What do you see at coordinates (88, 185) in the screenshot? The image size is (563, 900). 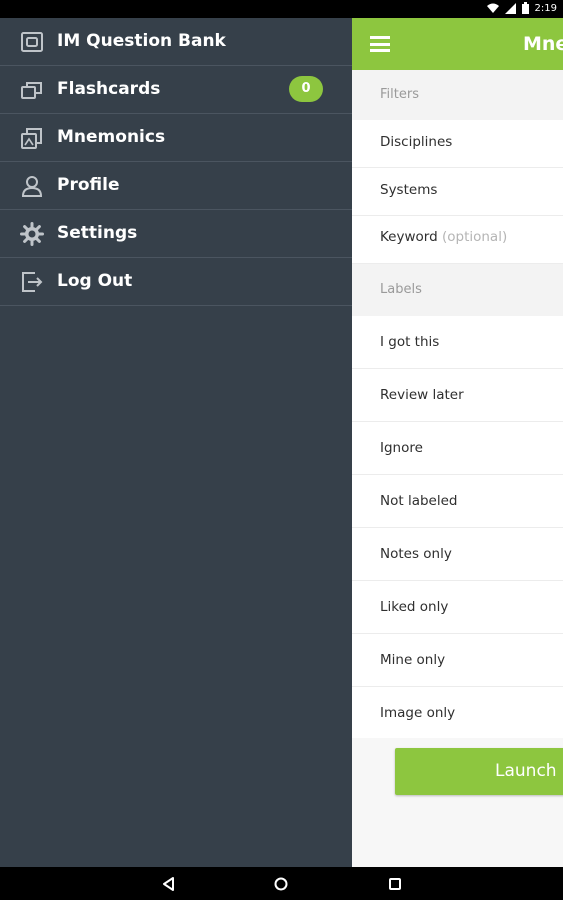 I see `drawer-item-label: Profile` at bounding box center [88, 185].